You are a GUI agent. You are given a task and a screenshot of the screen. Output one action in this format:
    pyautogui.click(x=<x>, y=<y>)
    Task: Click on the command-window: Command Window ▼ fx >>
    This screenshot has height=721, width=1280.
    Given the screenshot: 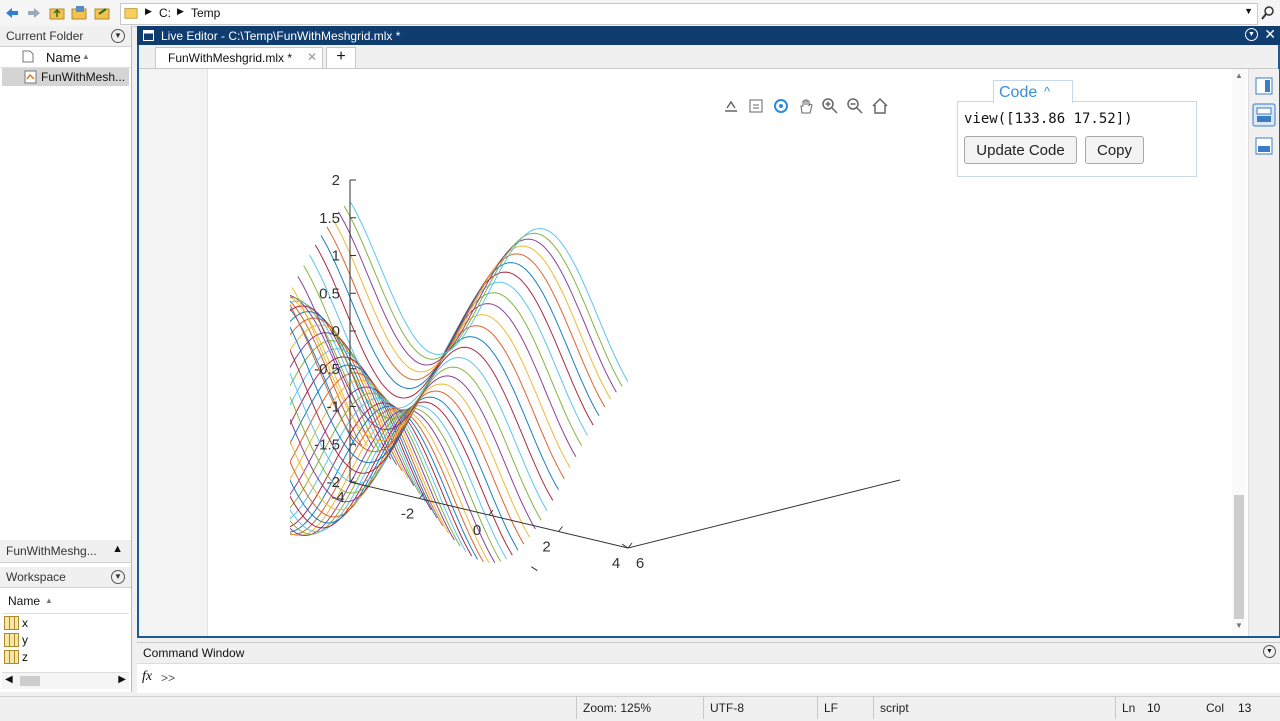 What is the action you would take?
    pyautogui.click(x=708, y=667)
    